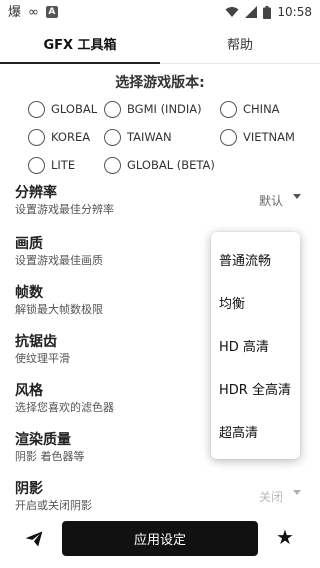  What do you see at coordinates (267, 12) in the screenshot?
I see `battery-icon` at bounding box center [267, 12].